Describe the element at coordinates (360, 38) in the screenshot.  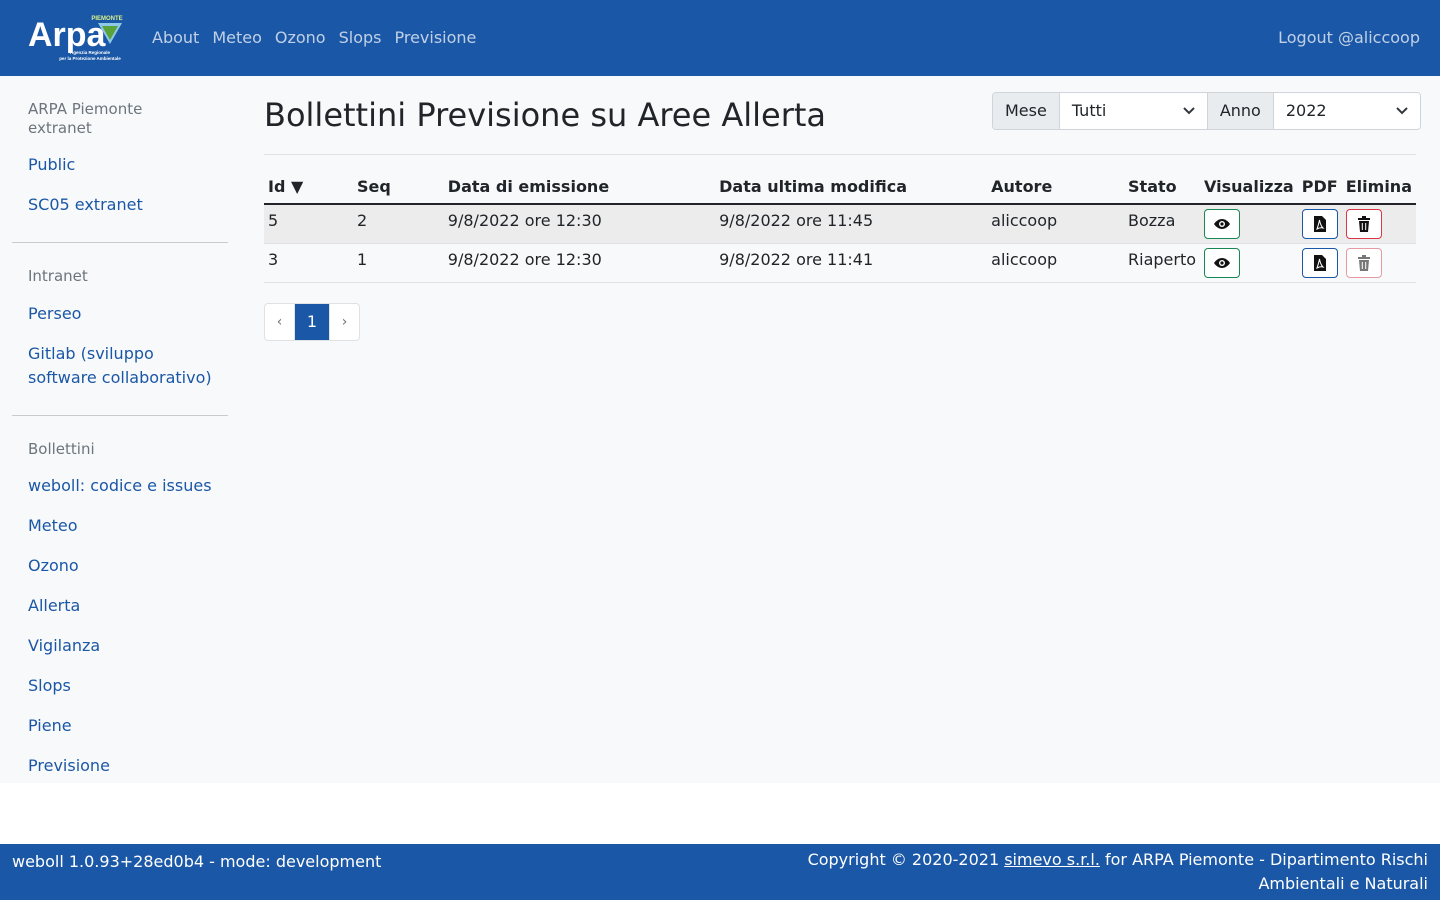
I see `nav-link-slops: Slops` at that location.